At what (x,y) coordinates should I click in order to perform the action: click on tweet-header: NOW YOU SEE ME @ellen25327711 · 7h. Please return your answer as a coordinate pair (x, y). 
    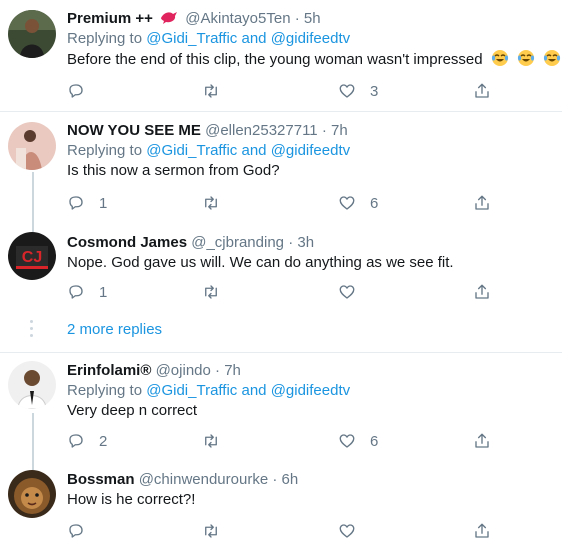
    Looking at the image, I should click on (207, 130).